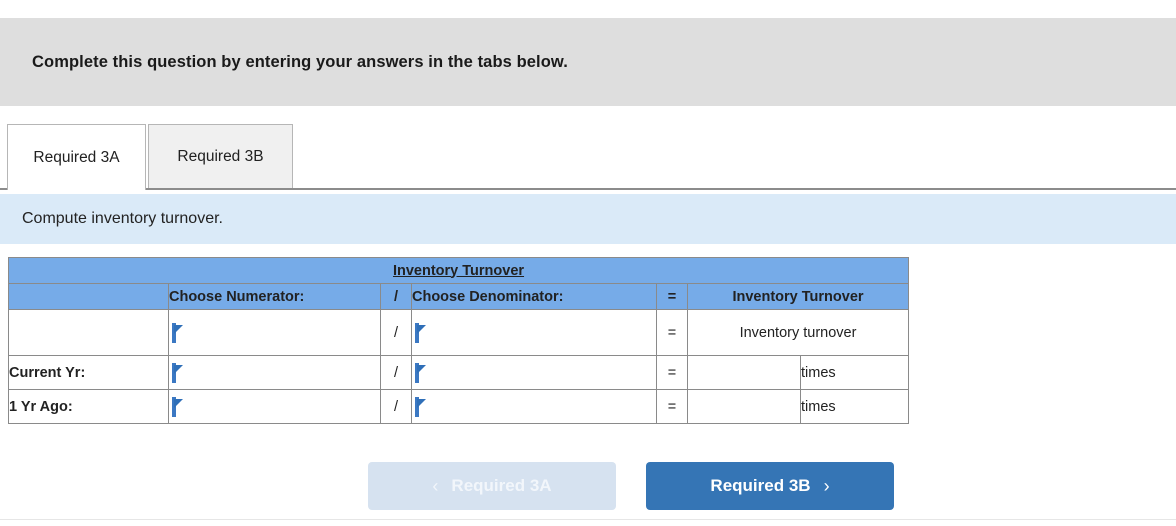 The width and height of the screenshot is (1176, 526). I want to click on row-1-result-input, so click(744, 372).